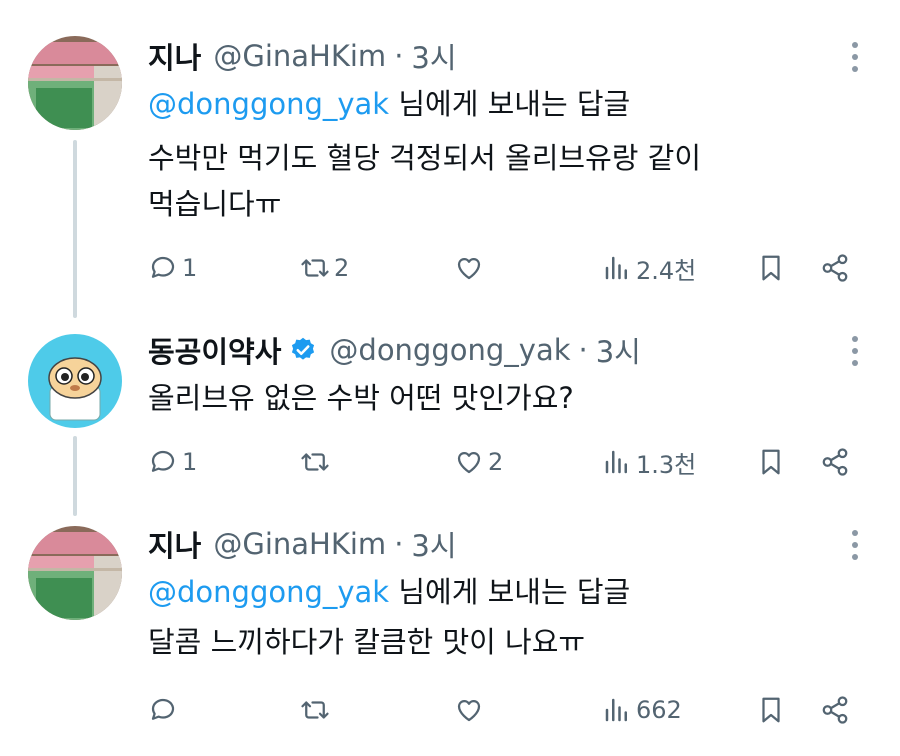 This screenshot has height=756, width=900. I want to click on reply-button, so click(165, 710).